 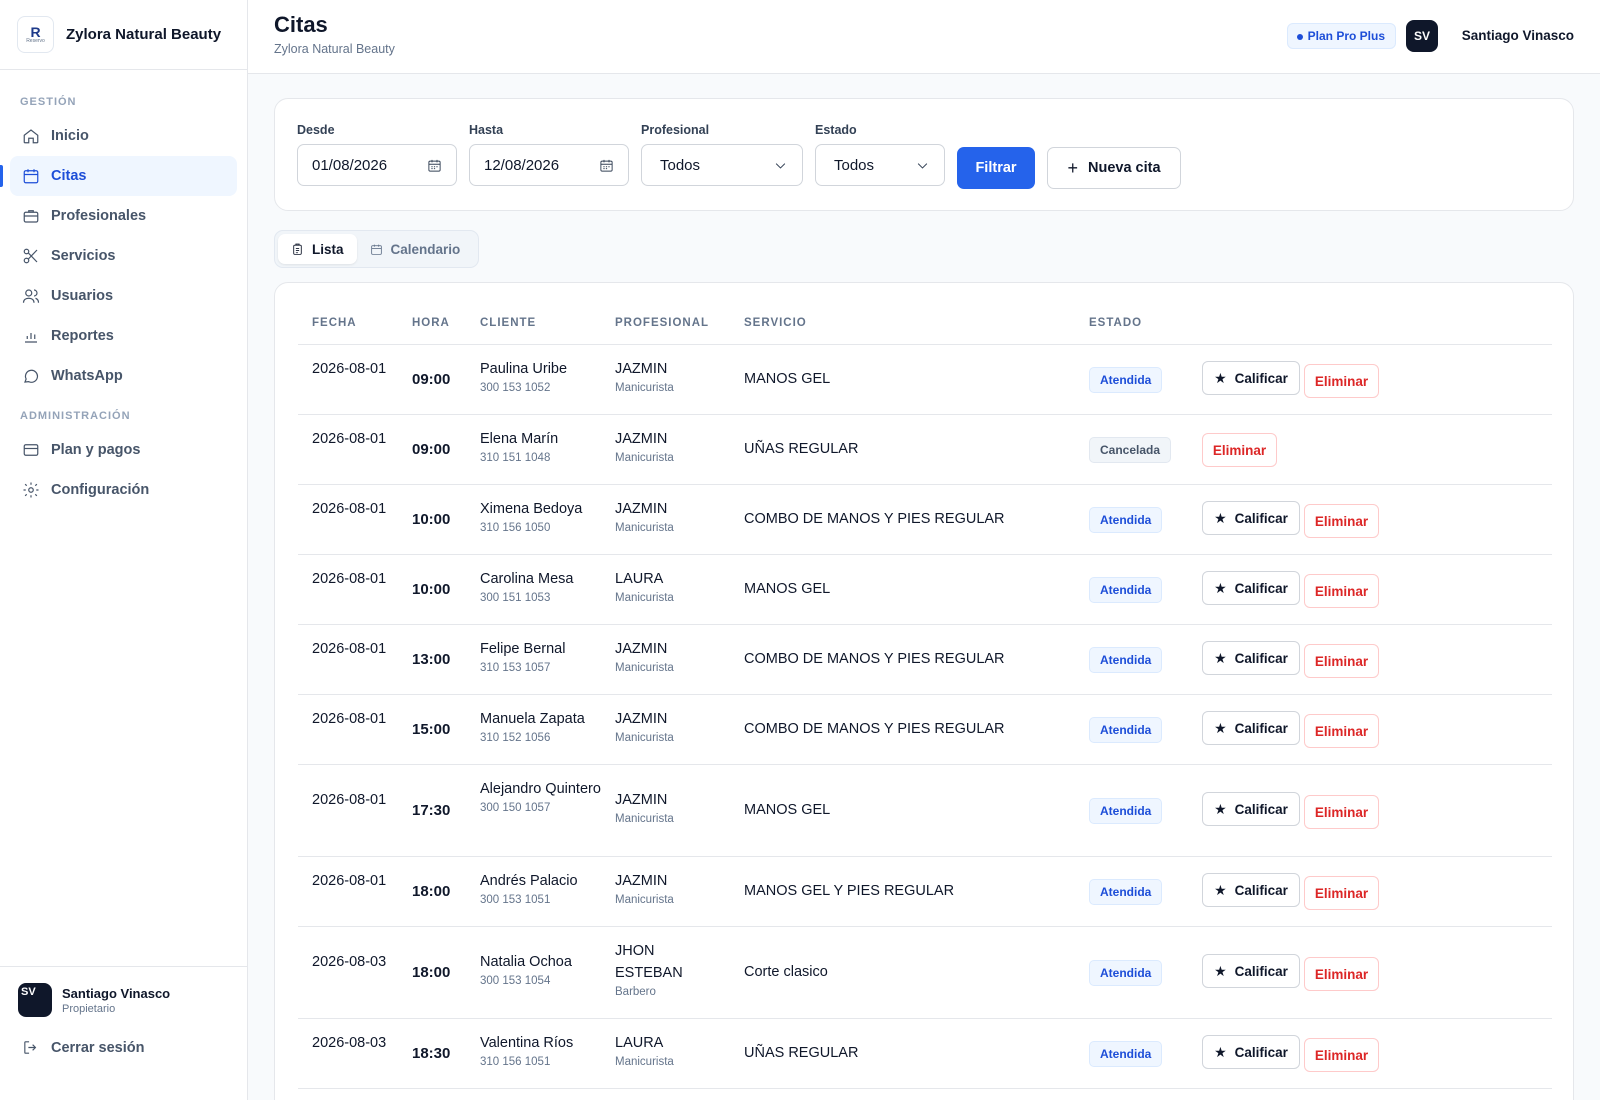 What do you see at coordinates (880, 165) in the screenshot?
I see `estado-select: Todos` at bounding box center [880, 165].